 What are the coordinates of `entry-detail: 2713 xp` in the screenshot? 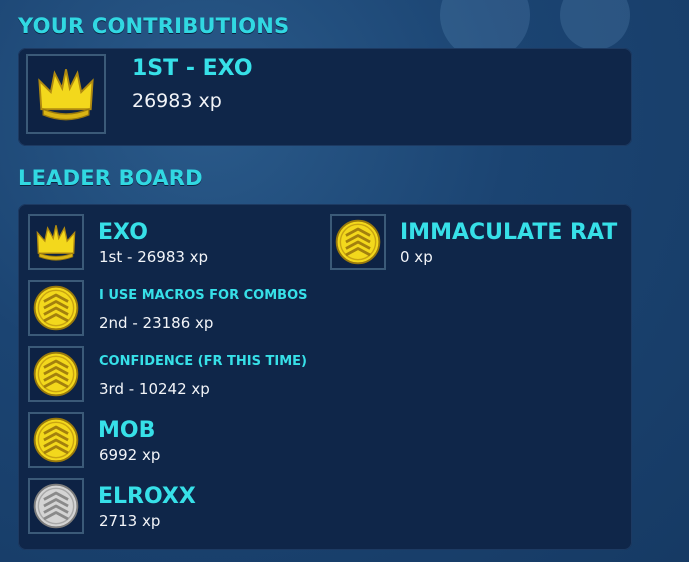 It's located at (130, 521).